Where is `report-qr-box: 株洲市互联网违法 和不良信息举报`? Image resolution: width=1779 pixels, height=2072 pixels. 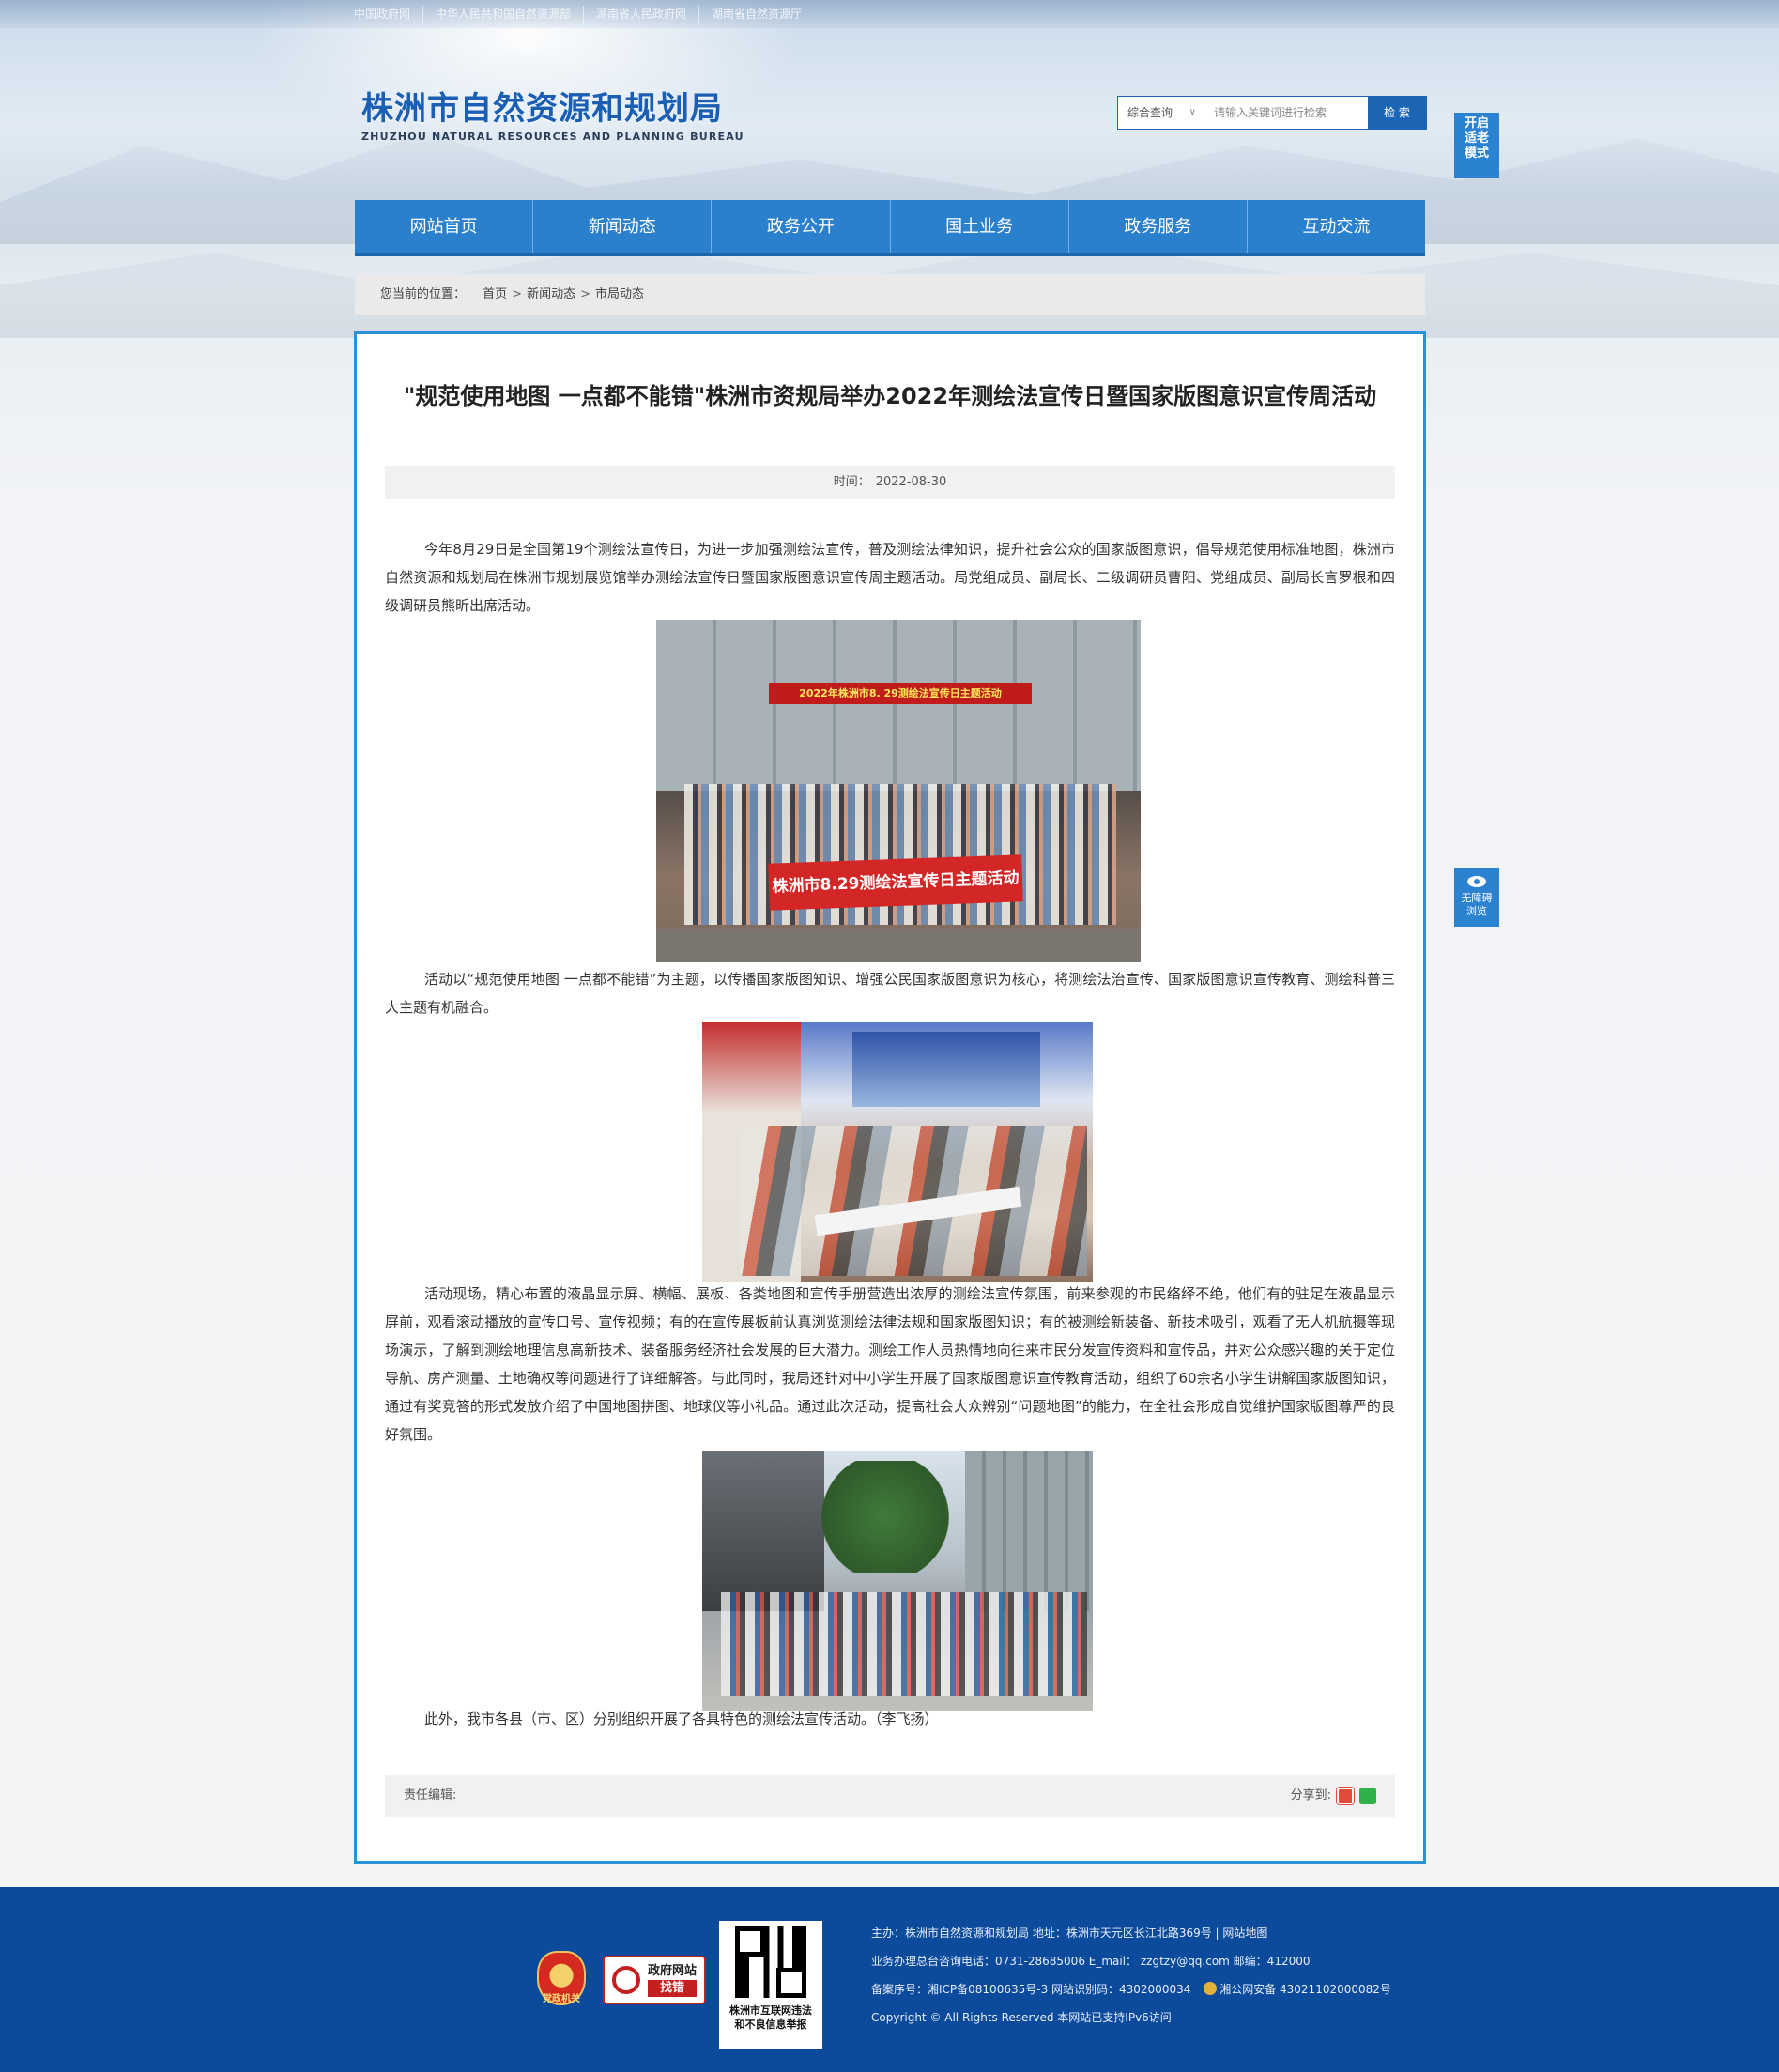 report-qr-box: 株洲市互联网违法 和不良信息举报 is located at coordinates (771, 1985).